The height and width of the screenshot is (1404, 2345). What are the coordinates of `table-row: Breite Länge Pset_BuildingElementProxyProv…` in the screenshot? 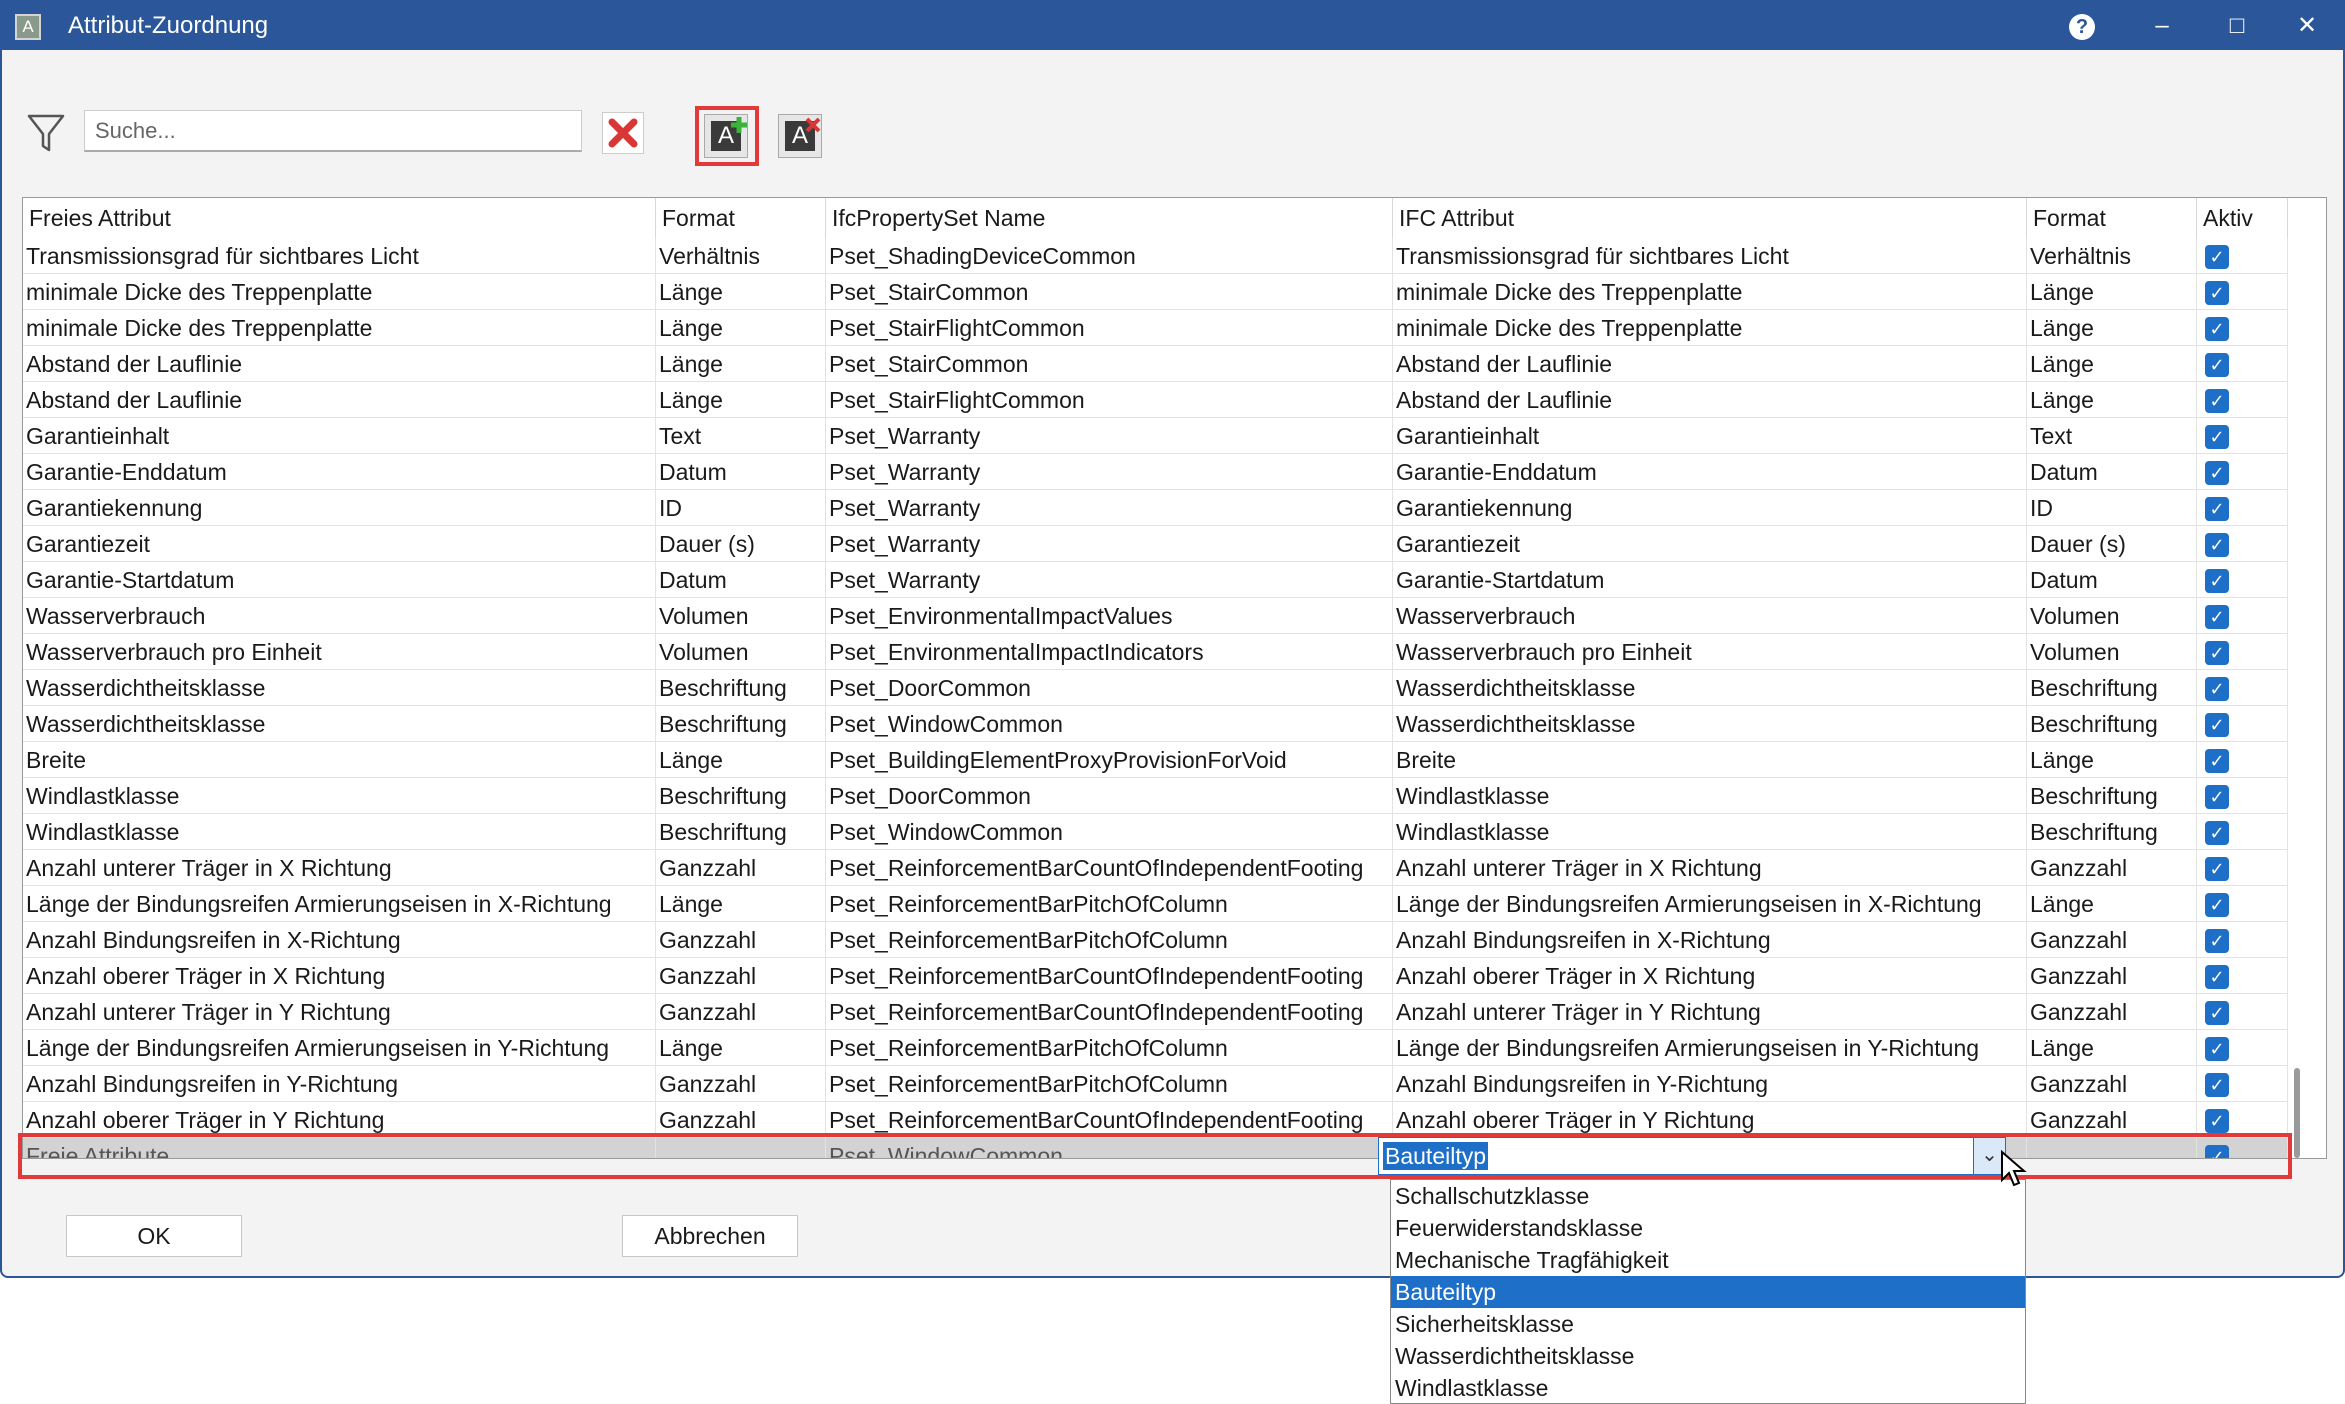 It's located at (1155, 760).